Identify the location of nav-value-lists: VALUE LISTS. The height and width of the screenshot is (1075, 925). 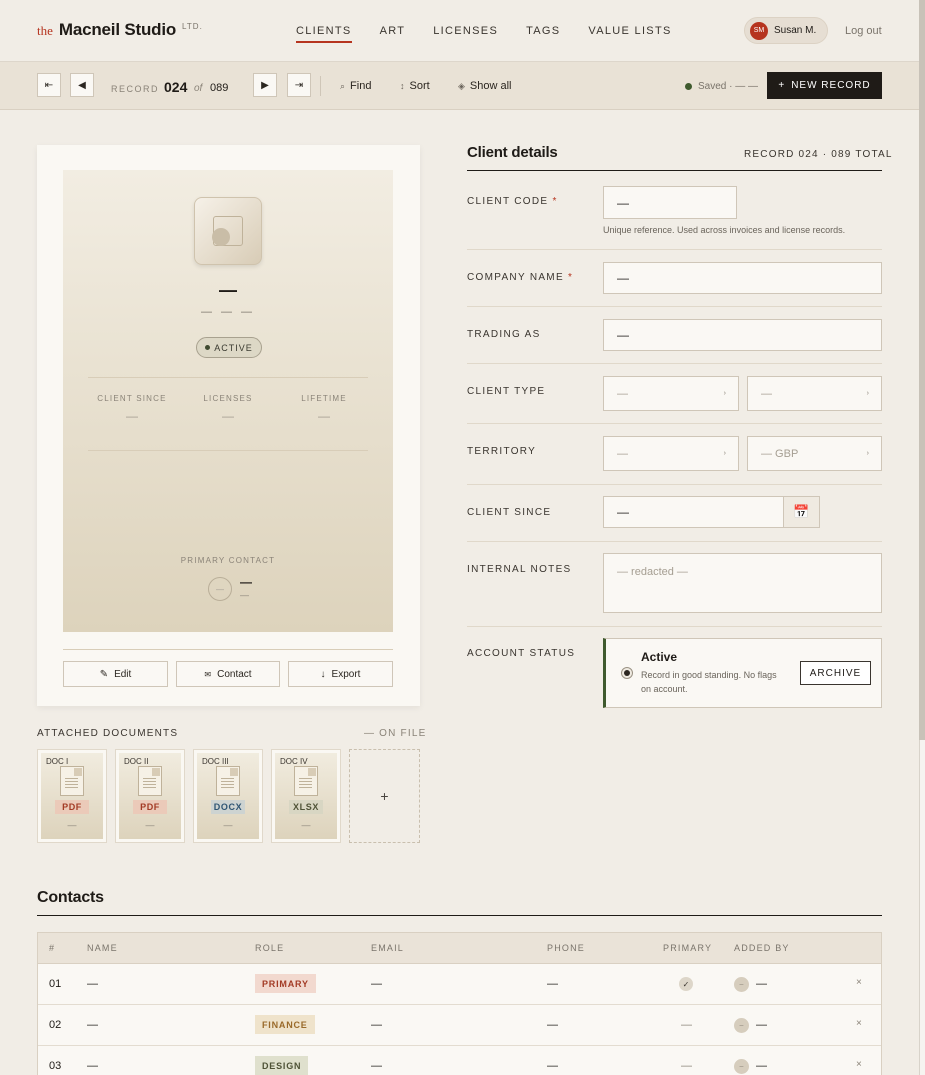
(629, 34).